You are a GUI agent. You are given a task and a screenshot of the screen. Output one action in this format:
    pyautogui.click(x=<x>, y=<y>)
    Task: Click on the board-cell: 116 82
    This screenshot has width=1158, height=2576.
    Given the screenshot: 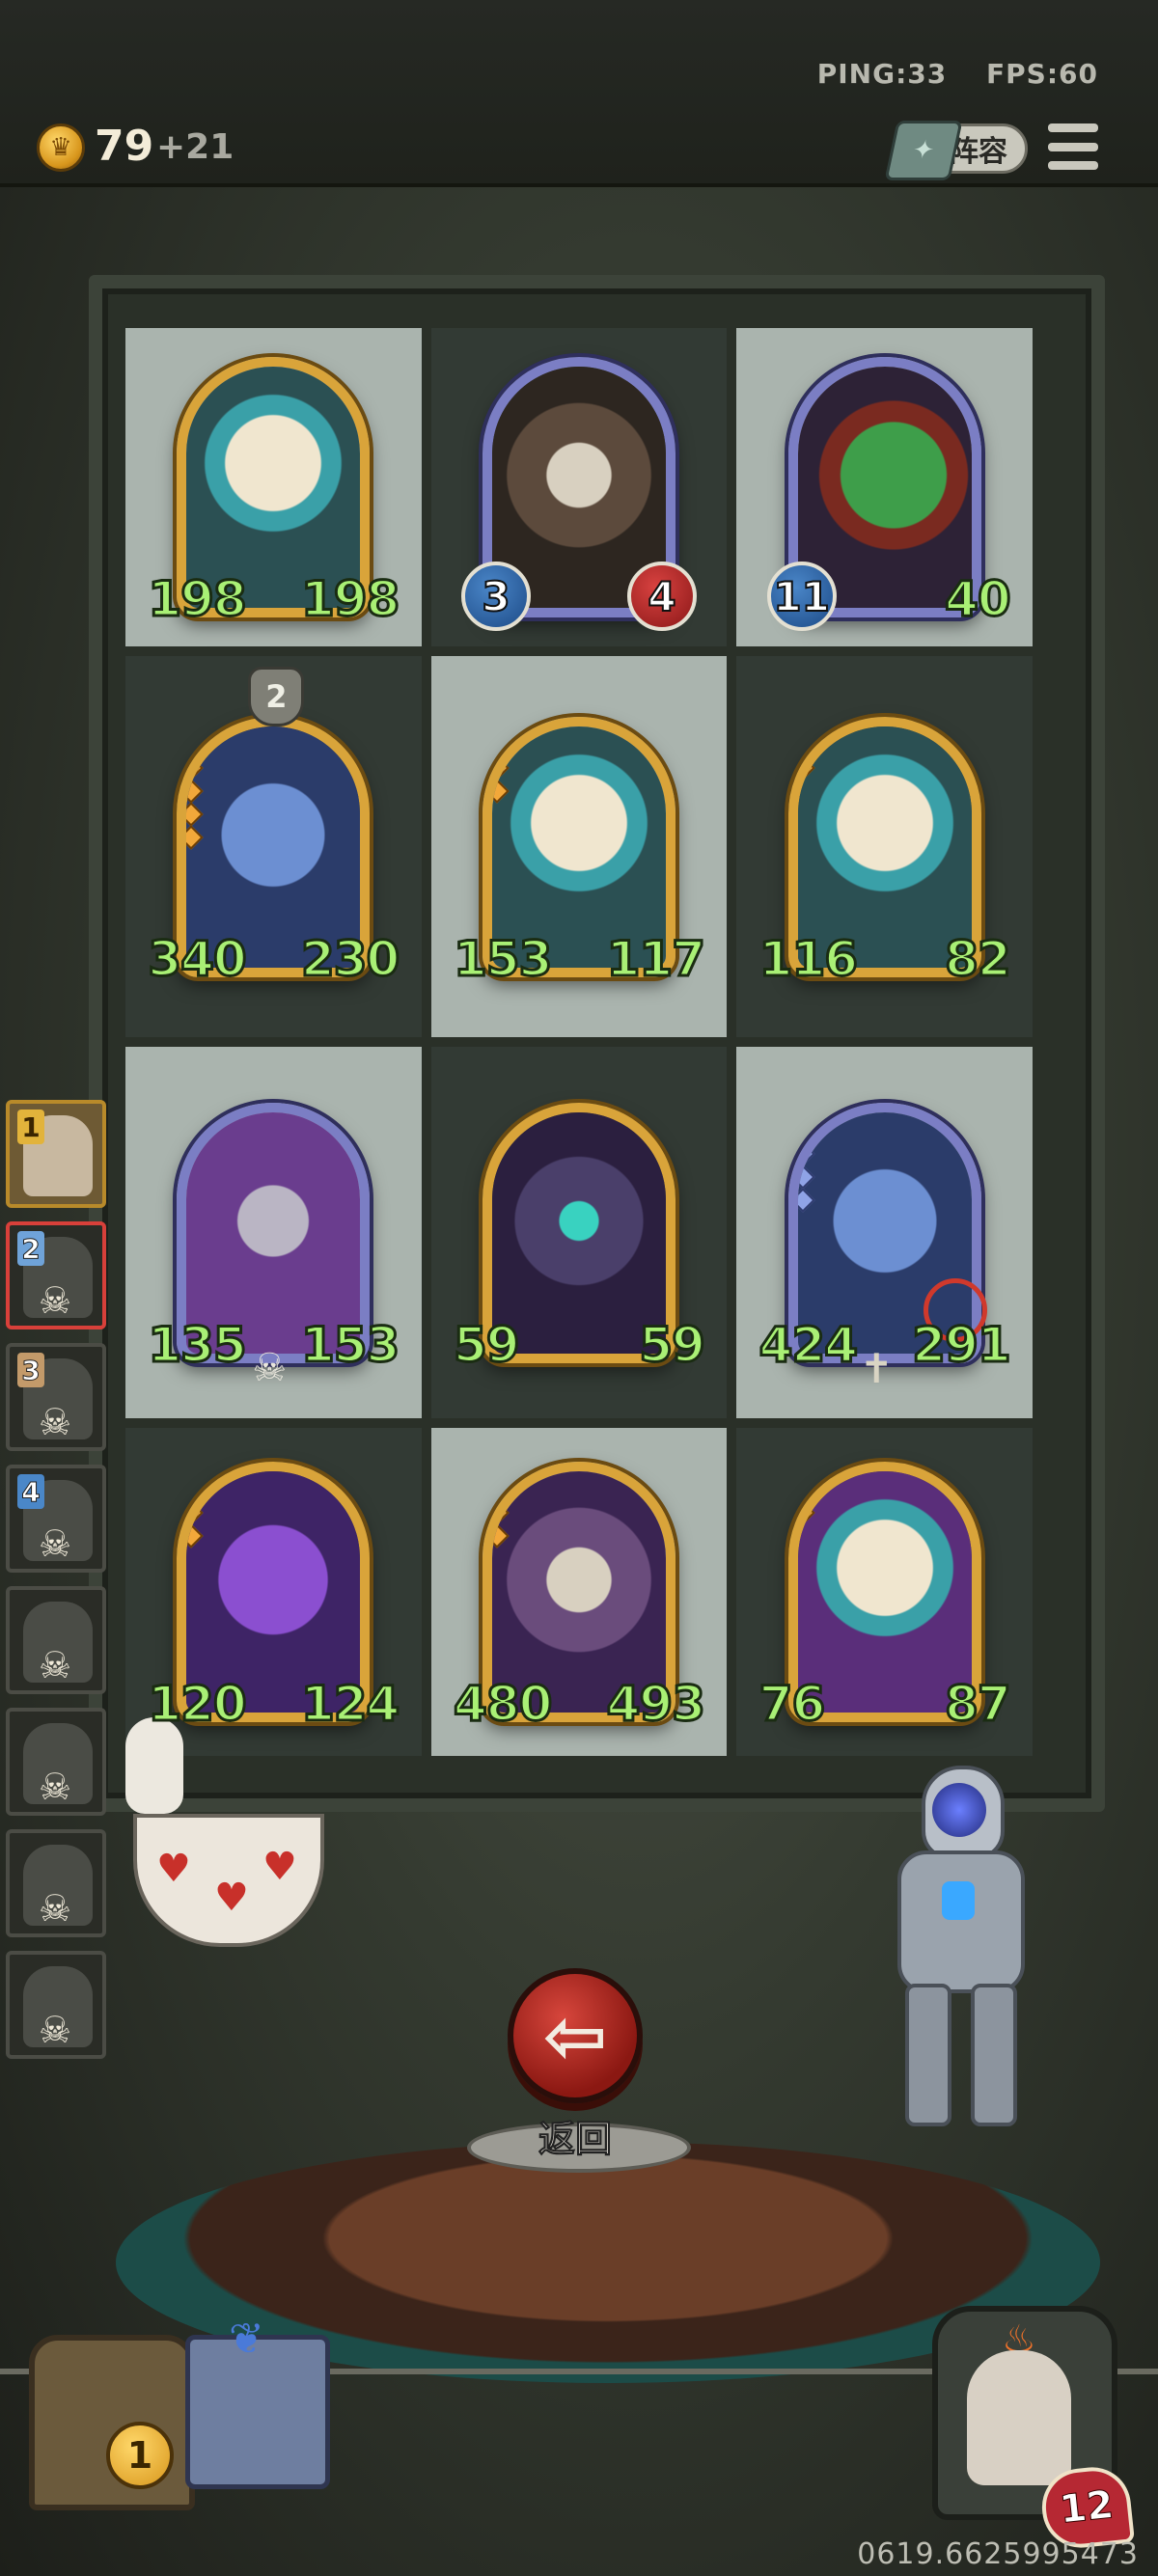 What is the action you would take?
    pyautogui.click(x=884, y=846)
    